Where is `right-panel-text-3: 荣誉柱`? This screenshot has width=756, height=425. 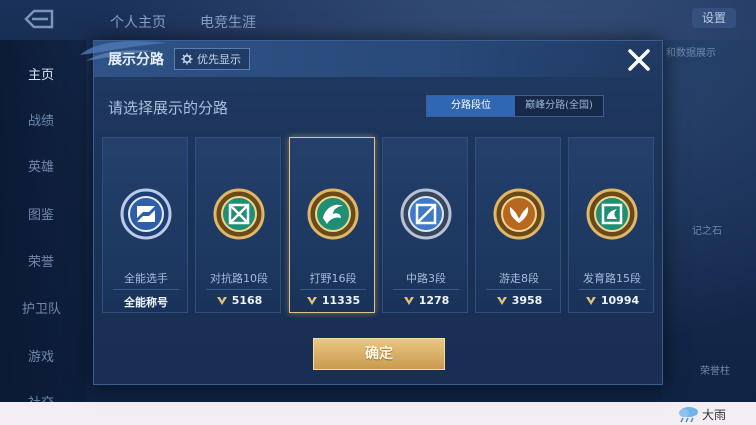
right-panel-text-3: 荣誉柱 is located at coordinates (715, 371).